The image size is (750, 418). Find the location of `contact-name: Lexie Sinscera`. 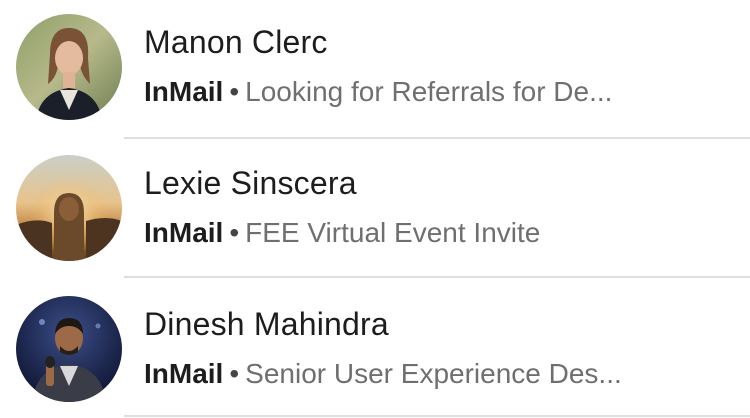

contact-name: Lexie Sinscera is located at coordinates (250, 183).